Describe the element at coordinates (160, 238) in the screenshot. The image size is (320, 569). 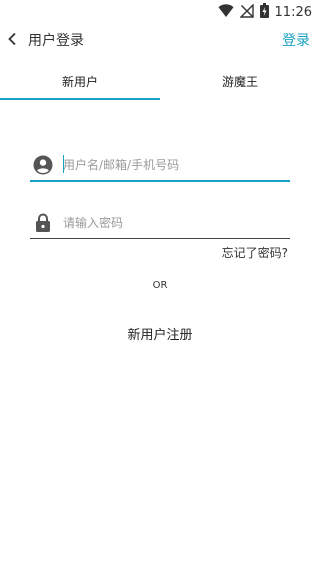
I see `password-underline` at that location.